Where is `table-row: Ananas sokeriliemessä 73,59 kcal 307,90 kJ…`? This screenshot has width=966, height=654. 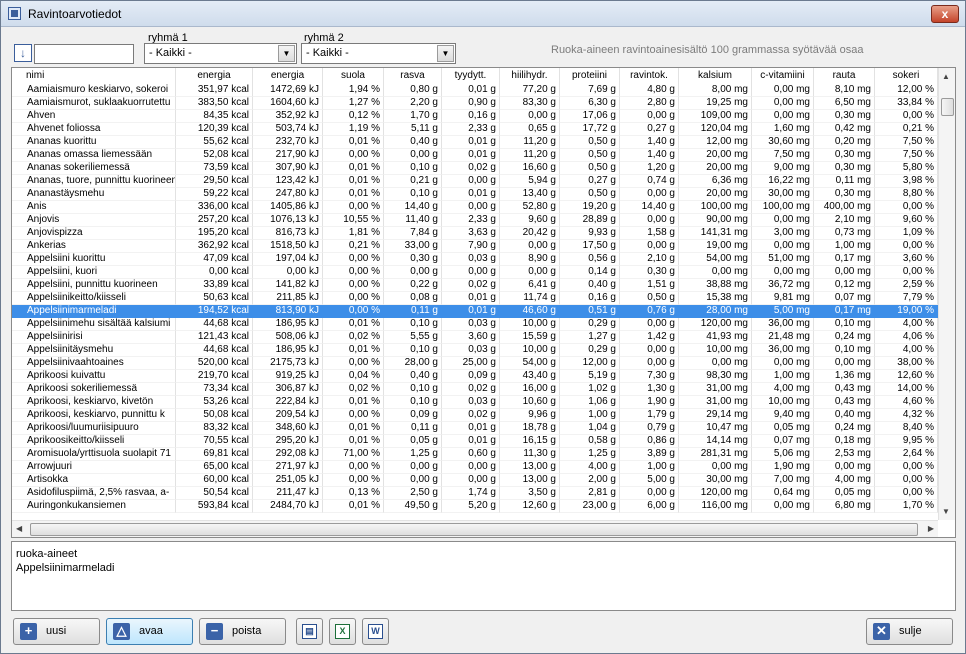 table-row: Ananas sokeriliemessä 73,59 kcal 307,90 kJ… is located at coordinates (475, 168).